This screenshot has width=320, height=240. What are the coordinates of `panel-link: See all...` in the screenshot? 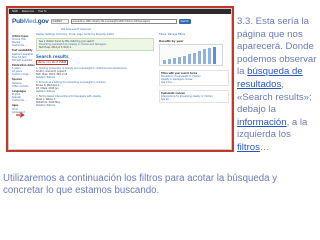 It's located at (194, 99).